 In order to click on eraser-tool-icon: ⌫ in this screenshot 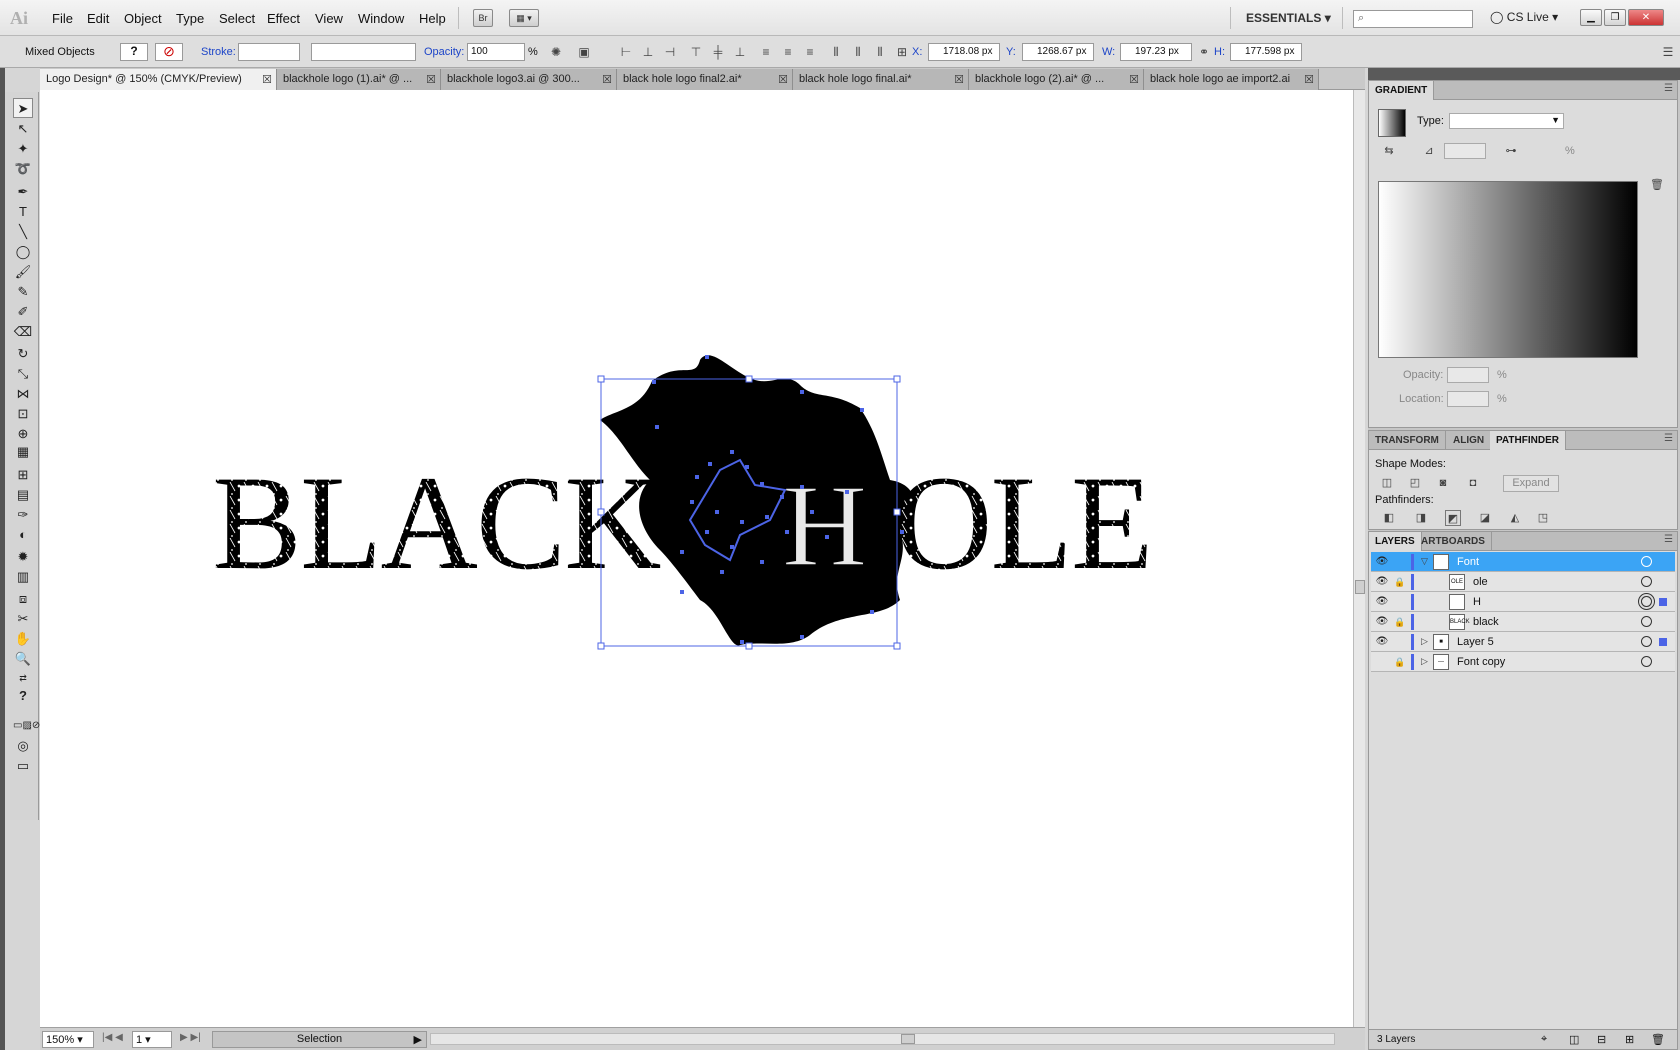, I will do `click(23, 332)`.